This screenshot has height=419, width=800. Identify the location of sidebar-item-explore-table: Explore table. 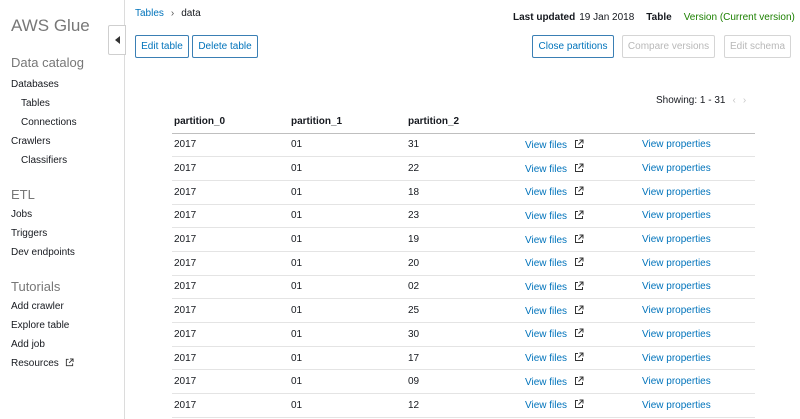
(40, 325).